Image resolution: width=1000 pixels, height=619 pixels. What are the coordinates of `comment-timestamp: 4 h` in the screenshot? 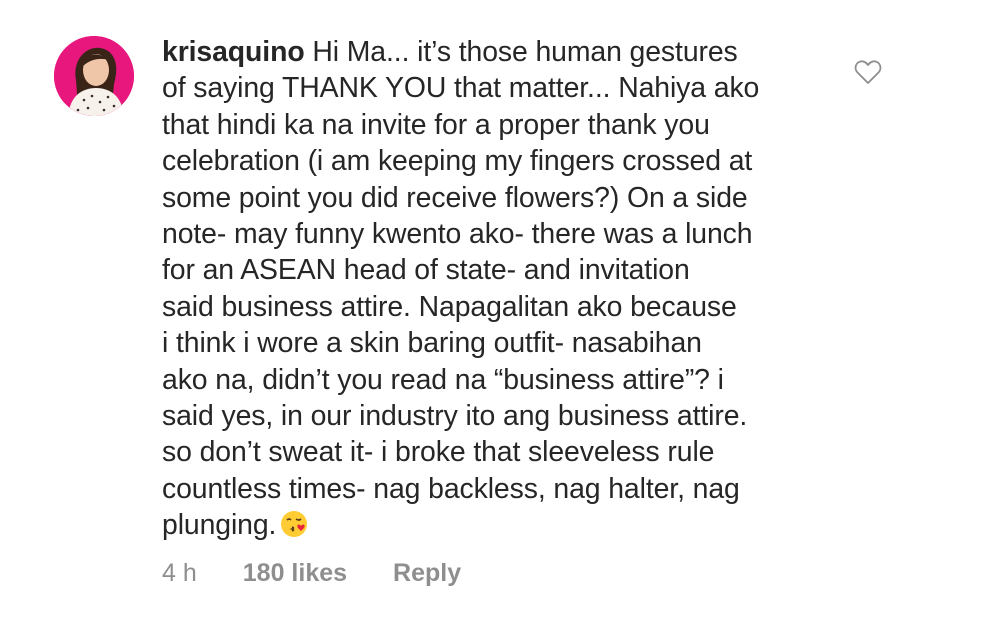 It's located at (179, 573).